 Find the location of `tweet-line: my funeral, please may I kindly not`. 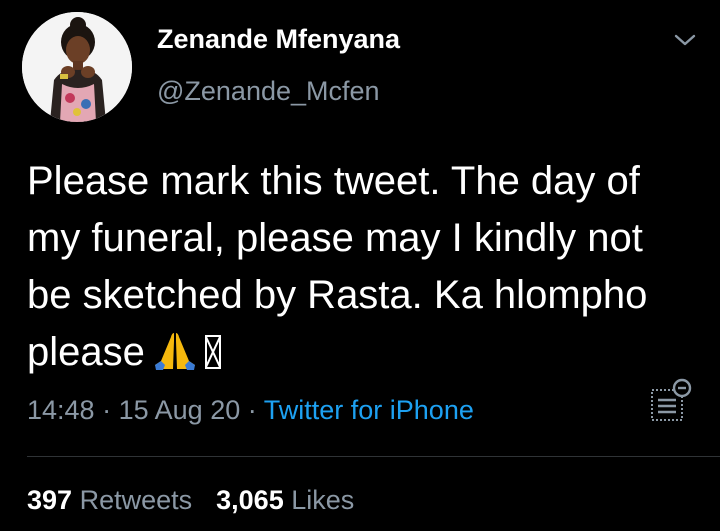

tweet-line: my funeral, please may I kindly not is located at coordinates (335, 238).